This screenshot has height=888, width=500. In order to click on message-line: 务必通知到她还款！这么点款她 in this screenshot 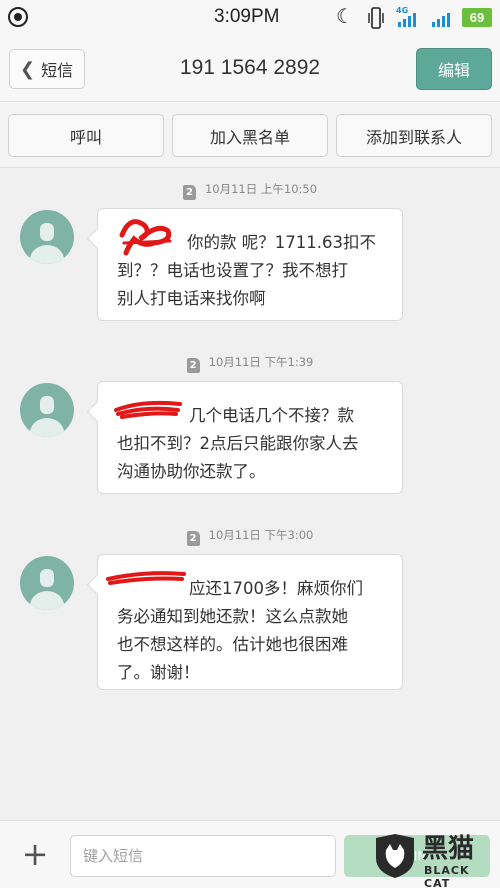, I will do `click(232, 616)`.